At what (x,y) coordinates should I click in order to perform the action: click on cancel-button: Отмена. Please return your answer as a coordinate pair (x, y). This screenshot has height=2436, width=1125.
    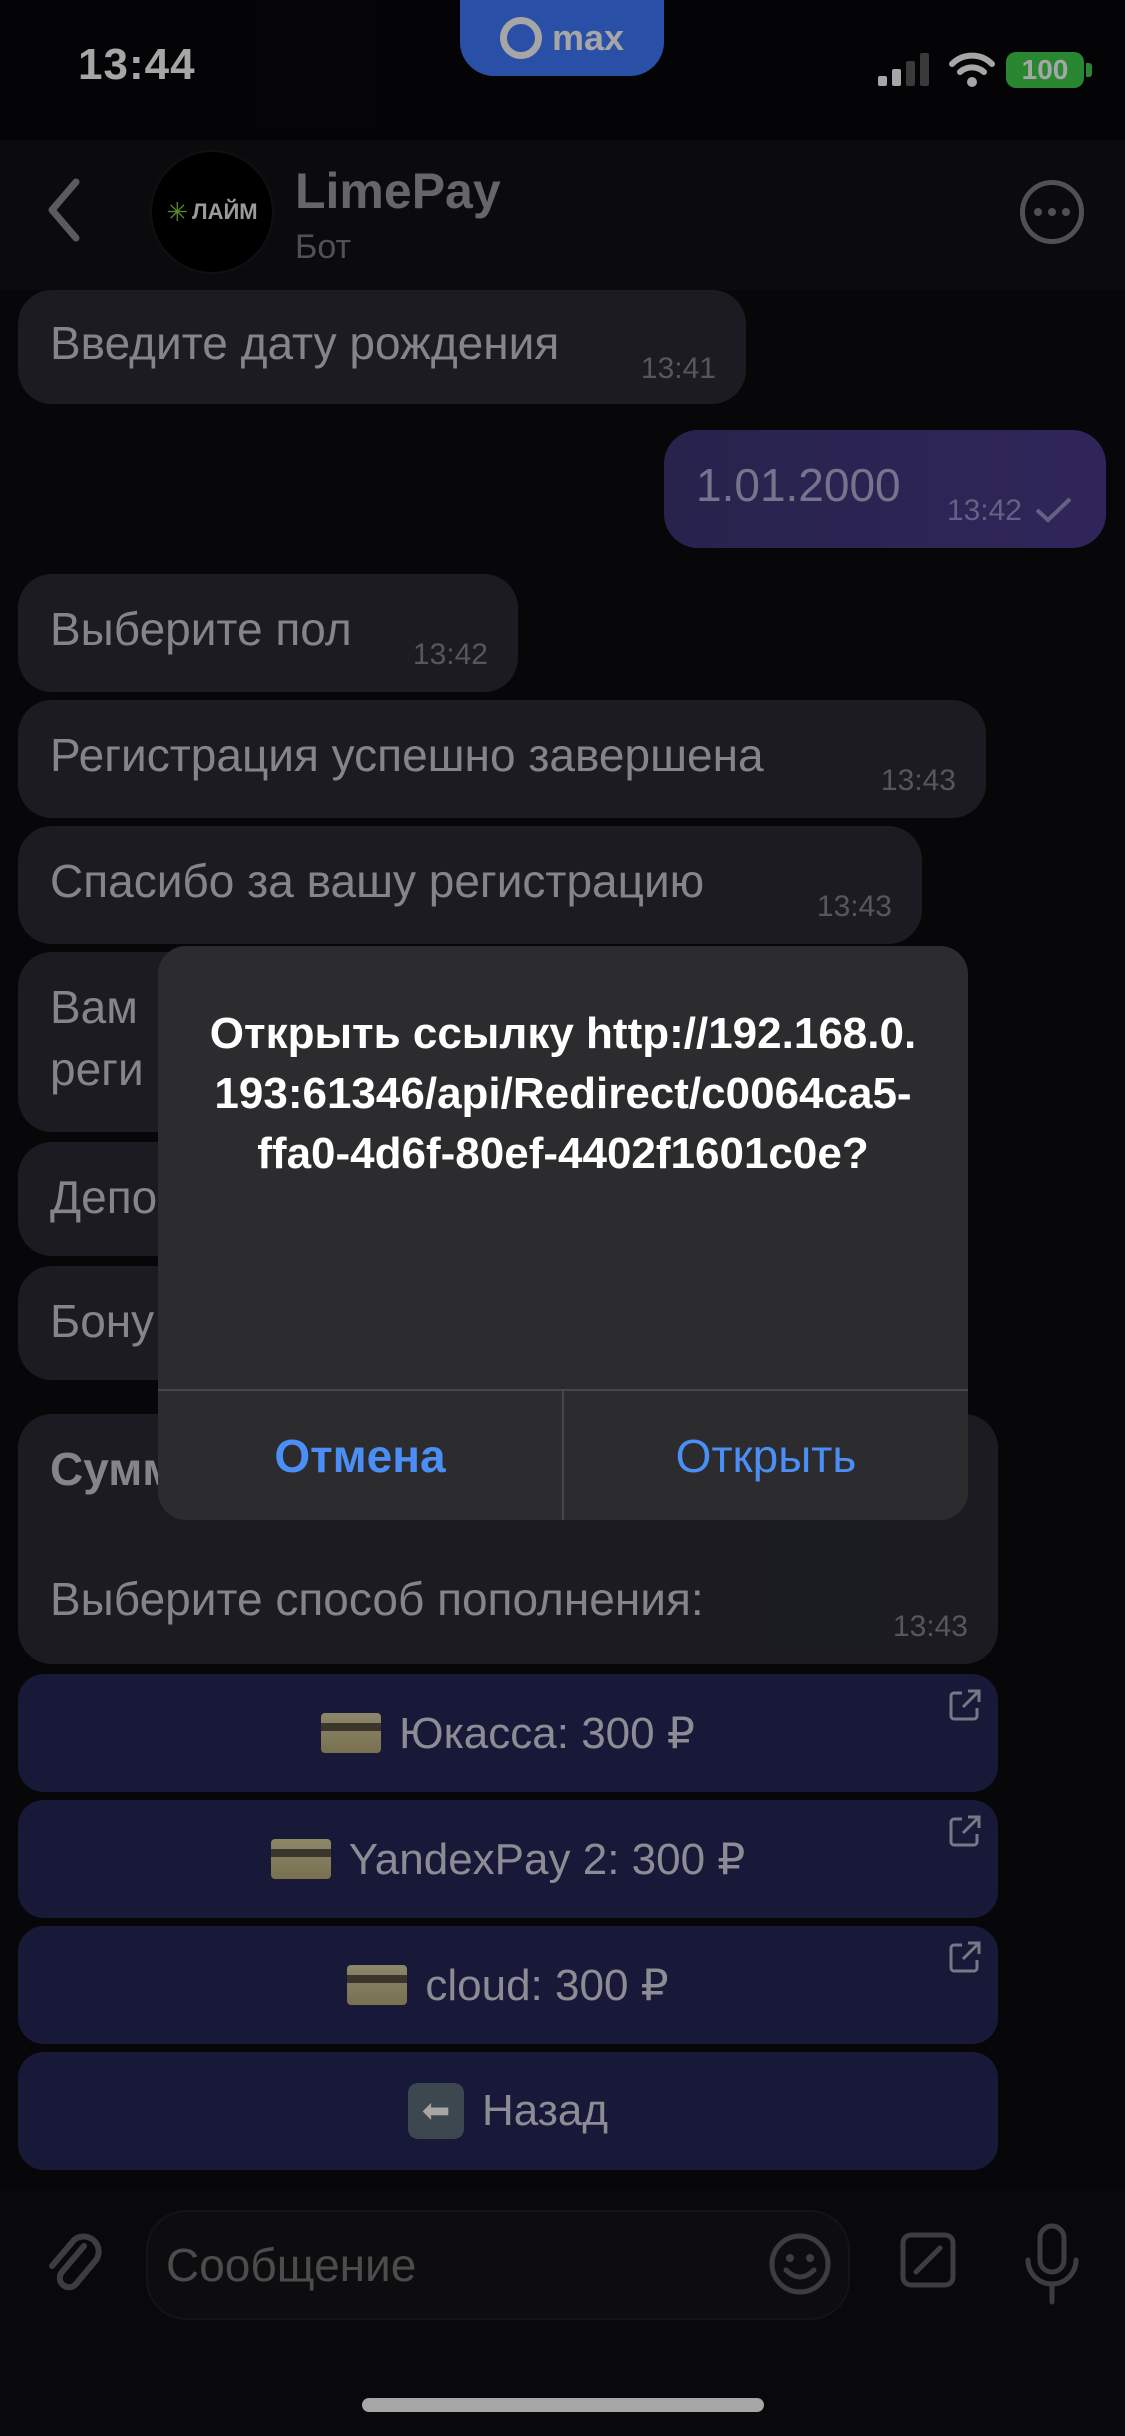
    Looking at the image, I should click on (360, 1455).